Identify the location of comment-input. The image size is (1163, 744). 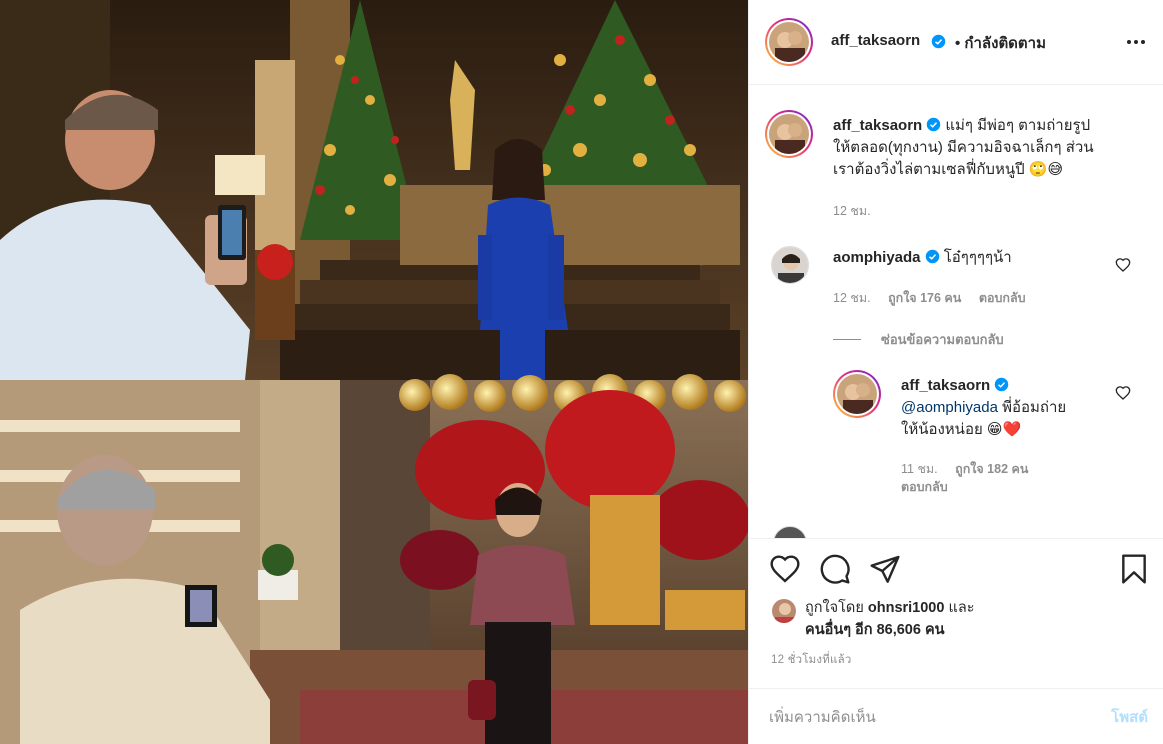
(919, 717).